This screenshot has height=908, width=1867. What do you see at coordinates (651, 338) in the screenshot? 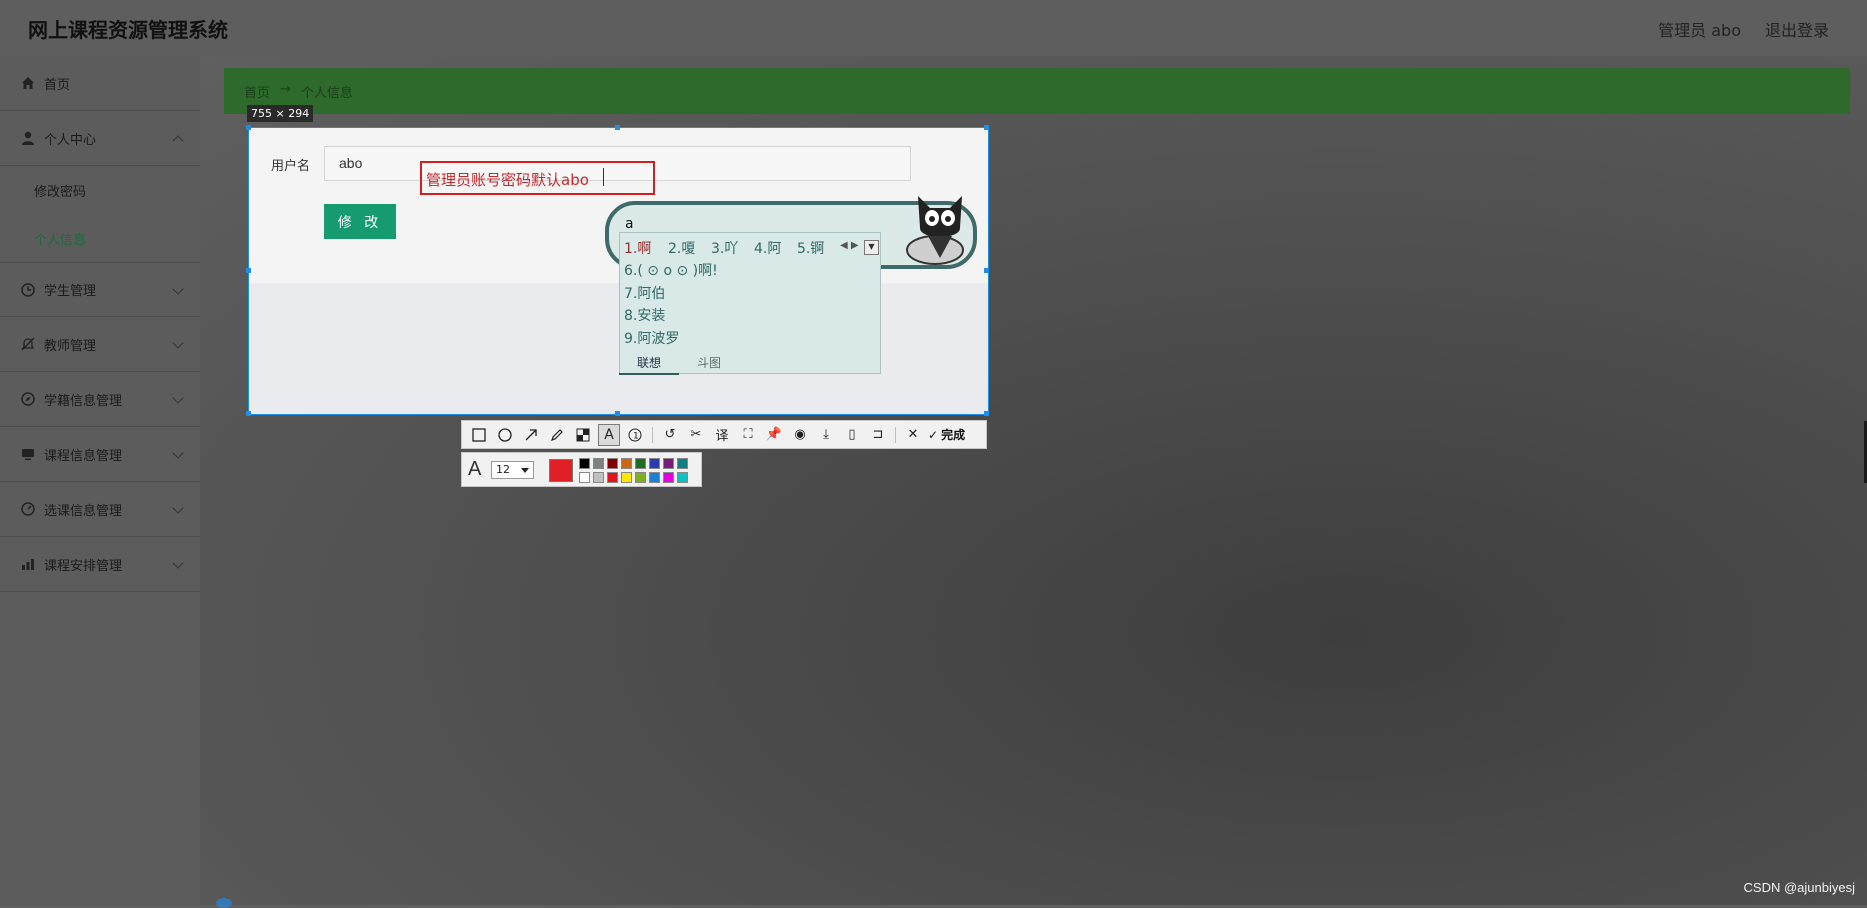
I see `ime-candidate: 9.阿波罗` at bounding box center [651, 338].